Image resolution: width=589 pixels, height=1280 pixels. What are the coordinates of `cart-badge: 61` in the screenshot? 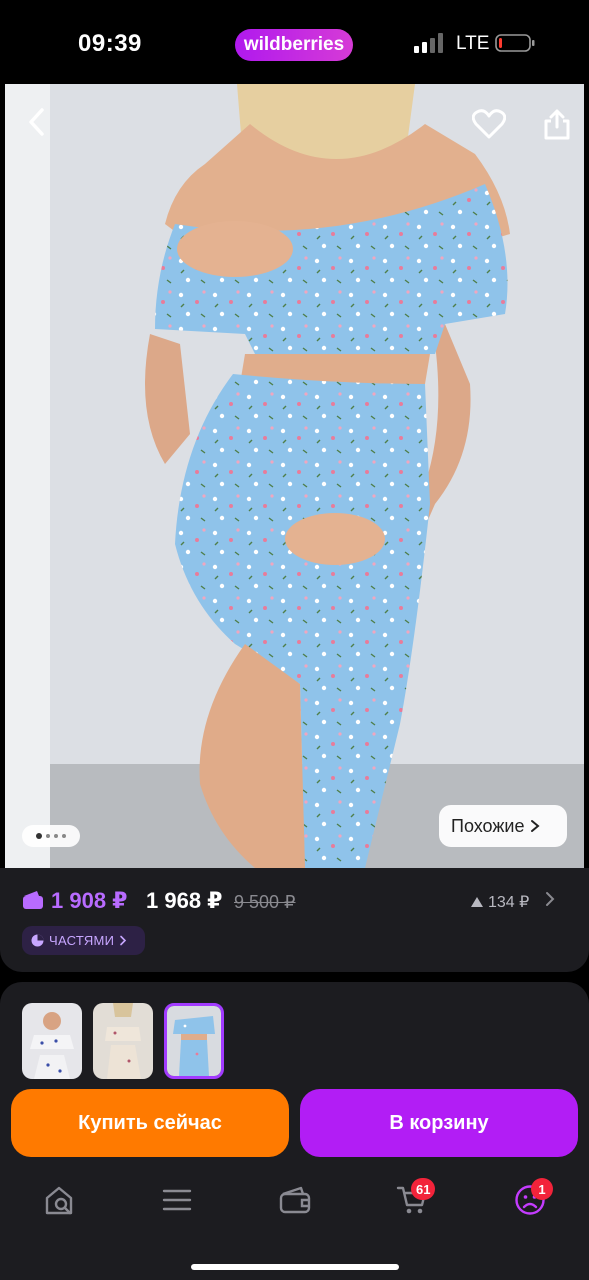 It's located at (423, 1189).